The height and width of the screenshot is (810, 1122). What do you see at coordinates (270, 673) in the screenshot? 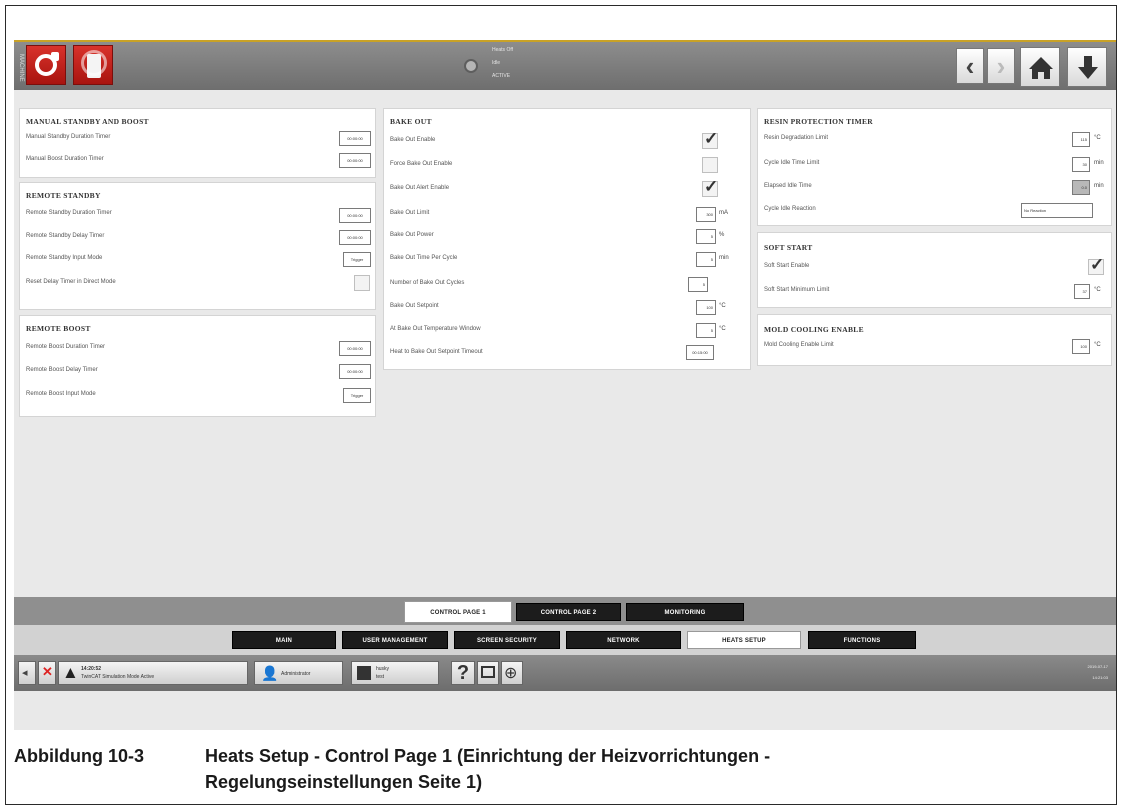
I see `user-icon: 👤` at bounding box center [270, 673].